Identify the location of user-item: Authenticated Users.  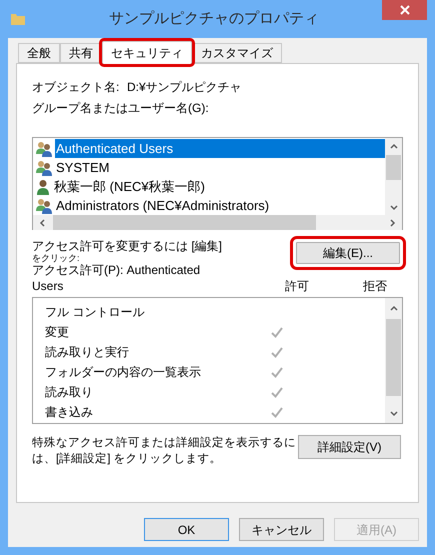
(220, 148).